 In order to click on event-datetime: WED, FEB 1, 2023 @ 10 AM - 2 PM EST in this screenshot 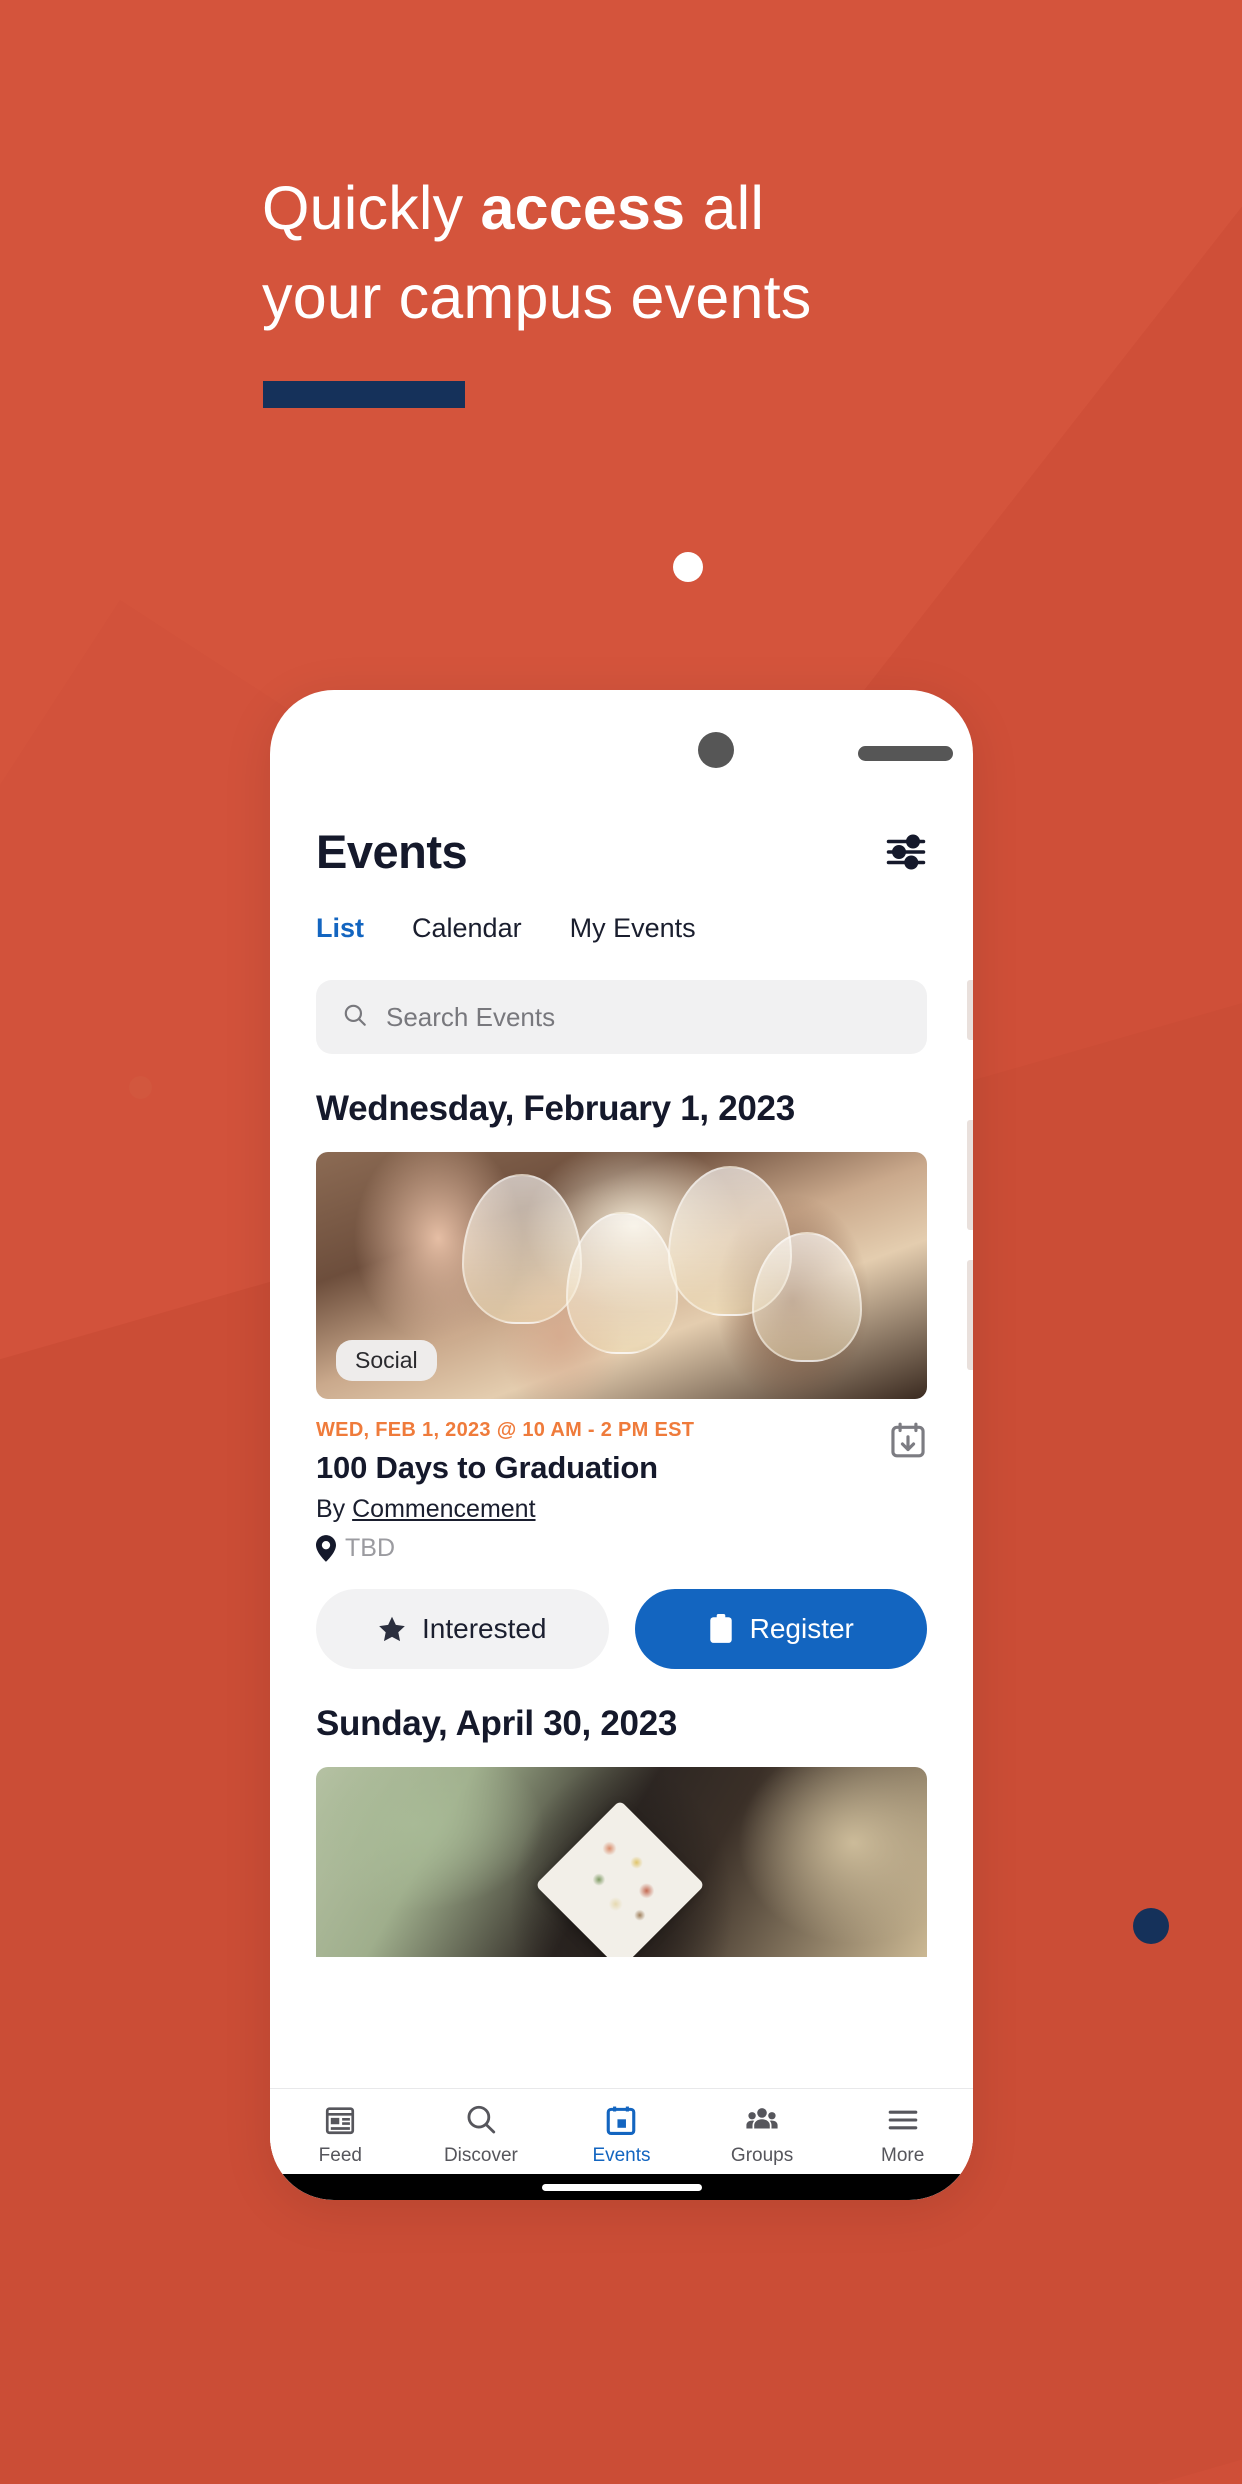, I will do `click(505, 1430)`.